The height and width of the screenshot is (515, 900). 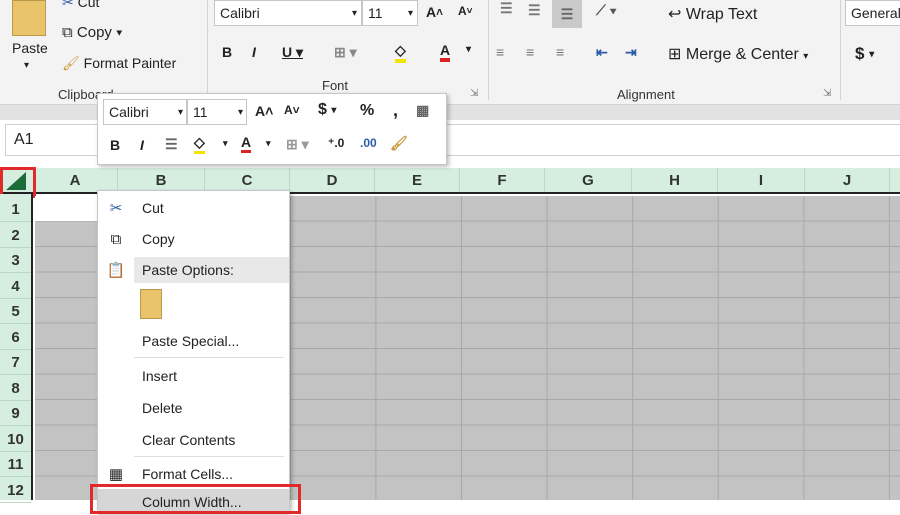 I want to click on row-header: 2, so click(x=15, y=235).